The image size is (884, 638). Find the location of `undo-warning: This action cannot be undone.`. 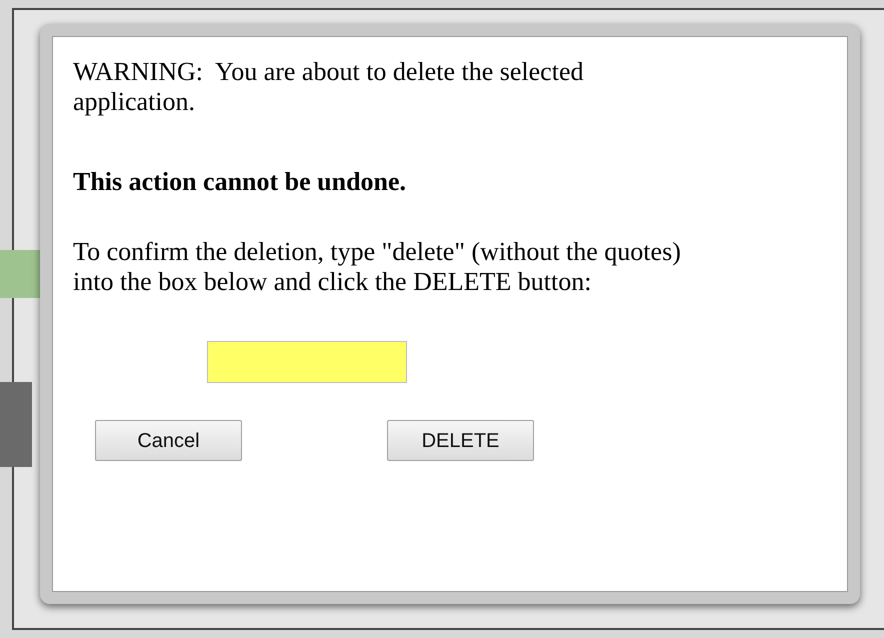

undo-warning: This action cannot be undone. is located at coordinates (240, 182).